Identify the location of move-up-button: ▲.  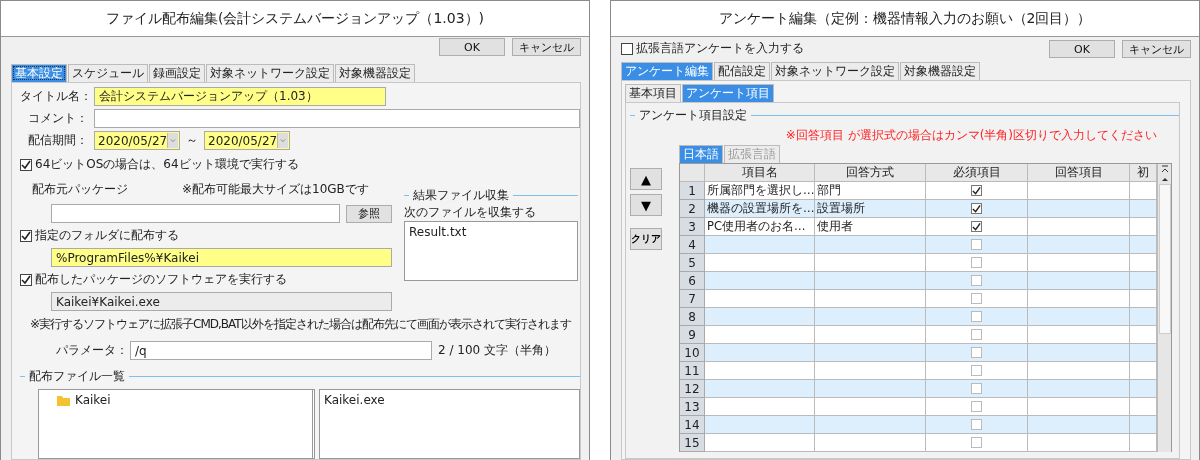
(646, 179).